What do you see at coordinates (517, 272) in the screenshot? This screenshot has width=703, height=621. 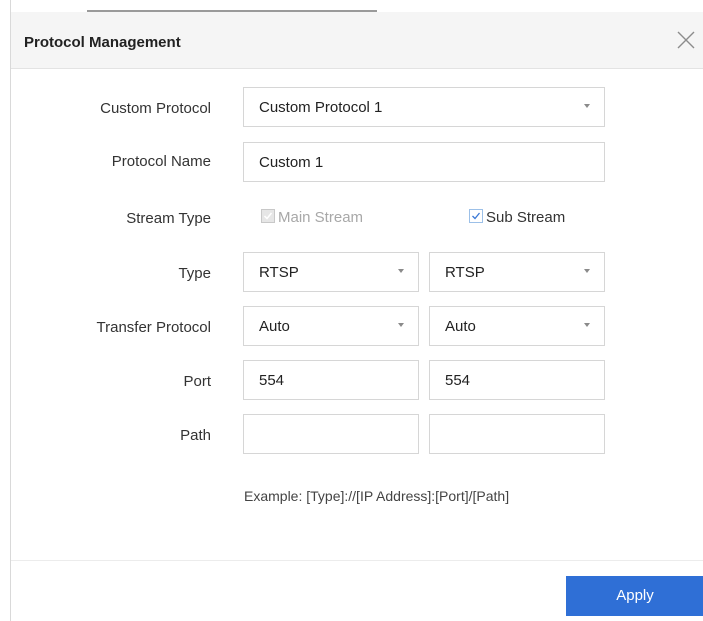 I see `sub-type-select: RTSP` at bounding box center [517, 272].